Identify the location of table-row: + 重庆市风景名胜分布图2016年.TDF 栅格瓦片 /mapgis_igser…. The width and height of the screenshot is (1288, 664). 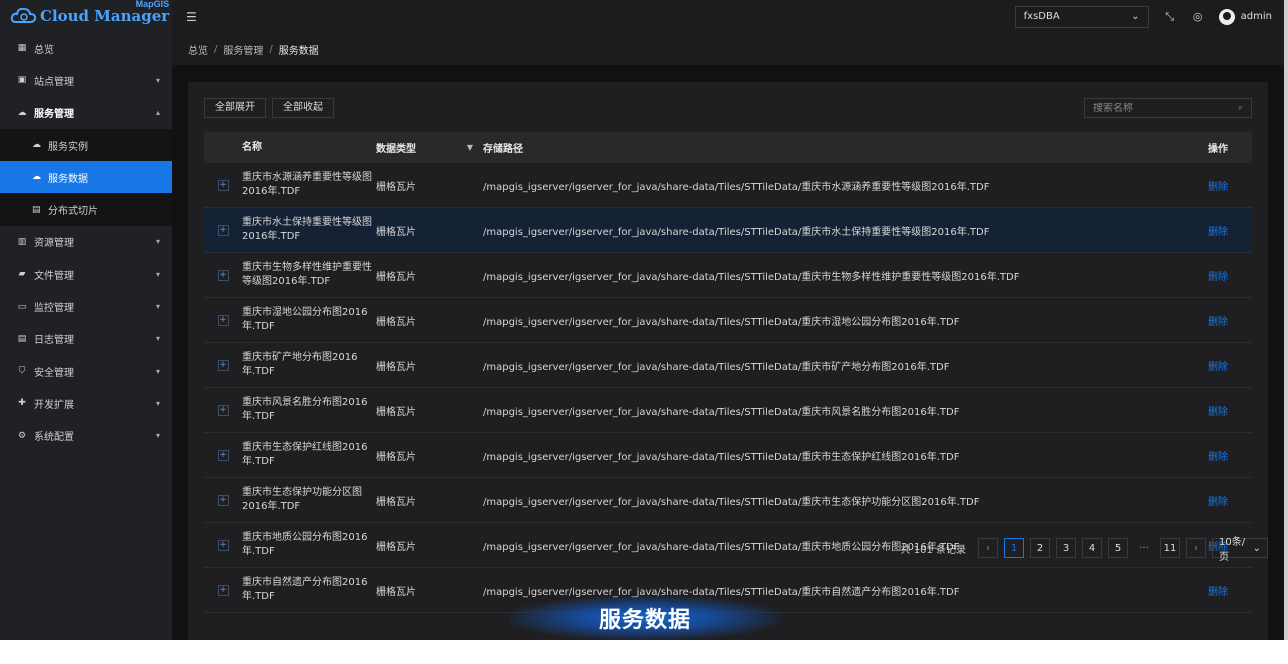
(728, 410).